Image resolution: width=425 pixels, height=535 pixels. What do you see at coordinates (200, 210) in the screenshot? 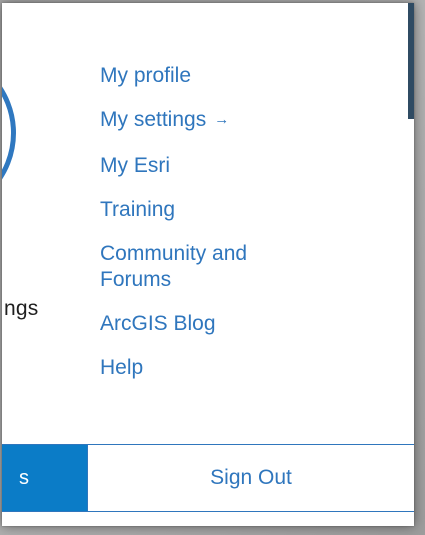
I see `training-link: Training` at bounding box center [200, 210].